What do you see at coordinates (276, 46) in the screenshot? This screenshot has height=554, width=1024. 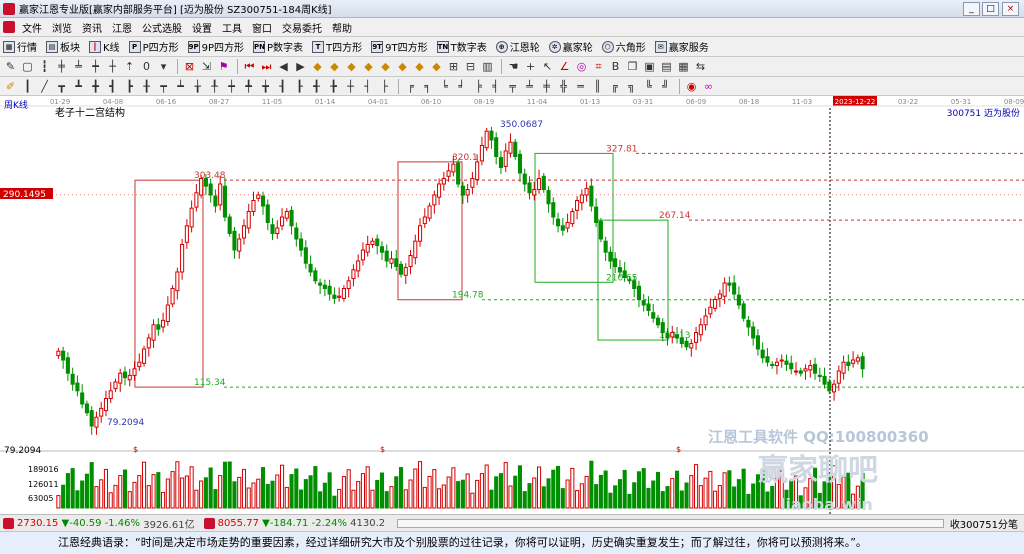 I see `toolbar-p-number-button: PN P数字表` at bounding box center [276, 46].